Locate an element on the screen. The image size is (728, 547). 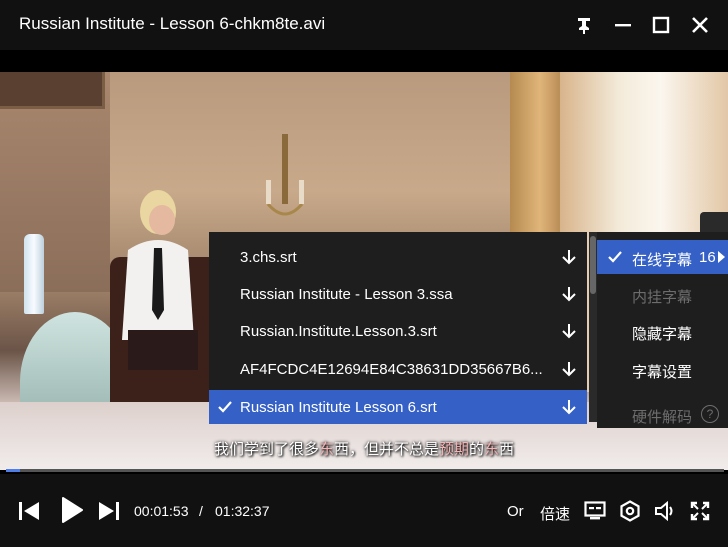
hardware-decode-label: 硬件解码 is located at coordinates (662, 417).